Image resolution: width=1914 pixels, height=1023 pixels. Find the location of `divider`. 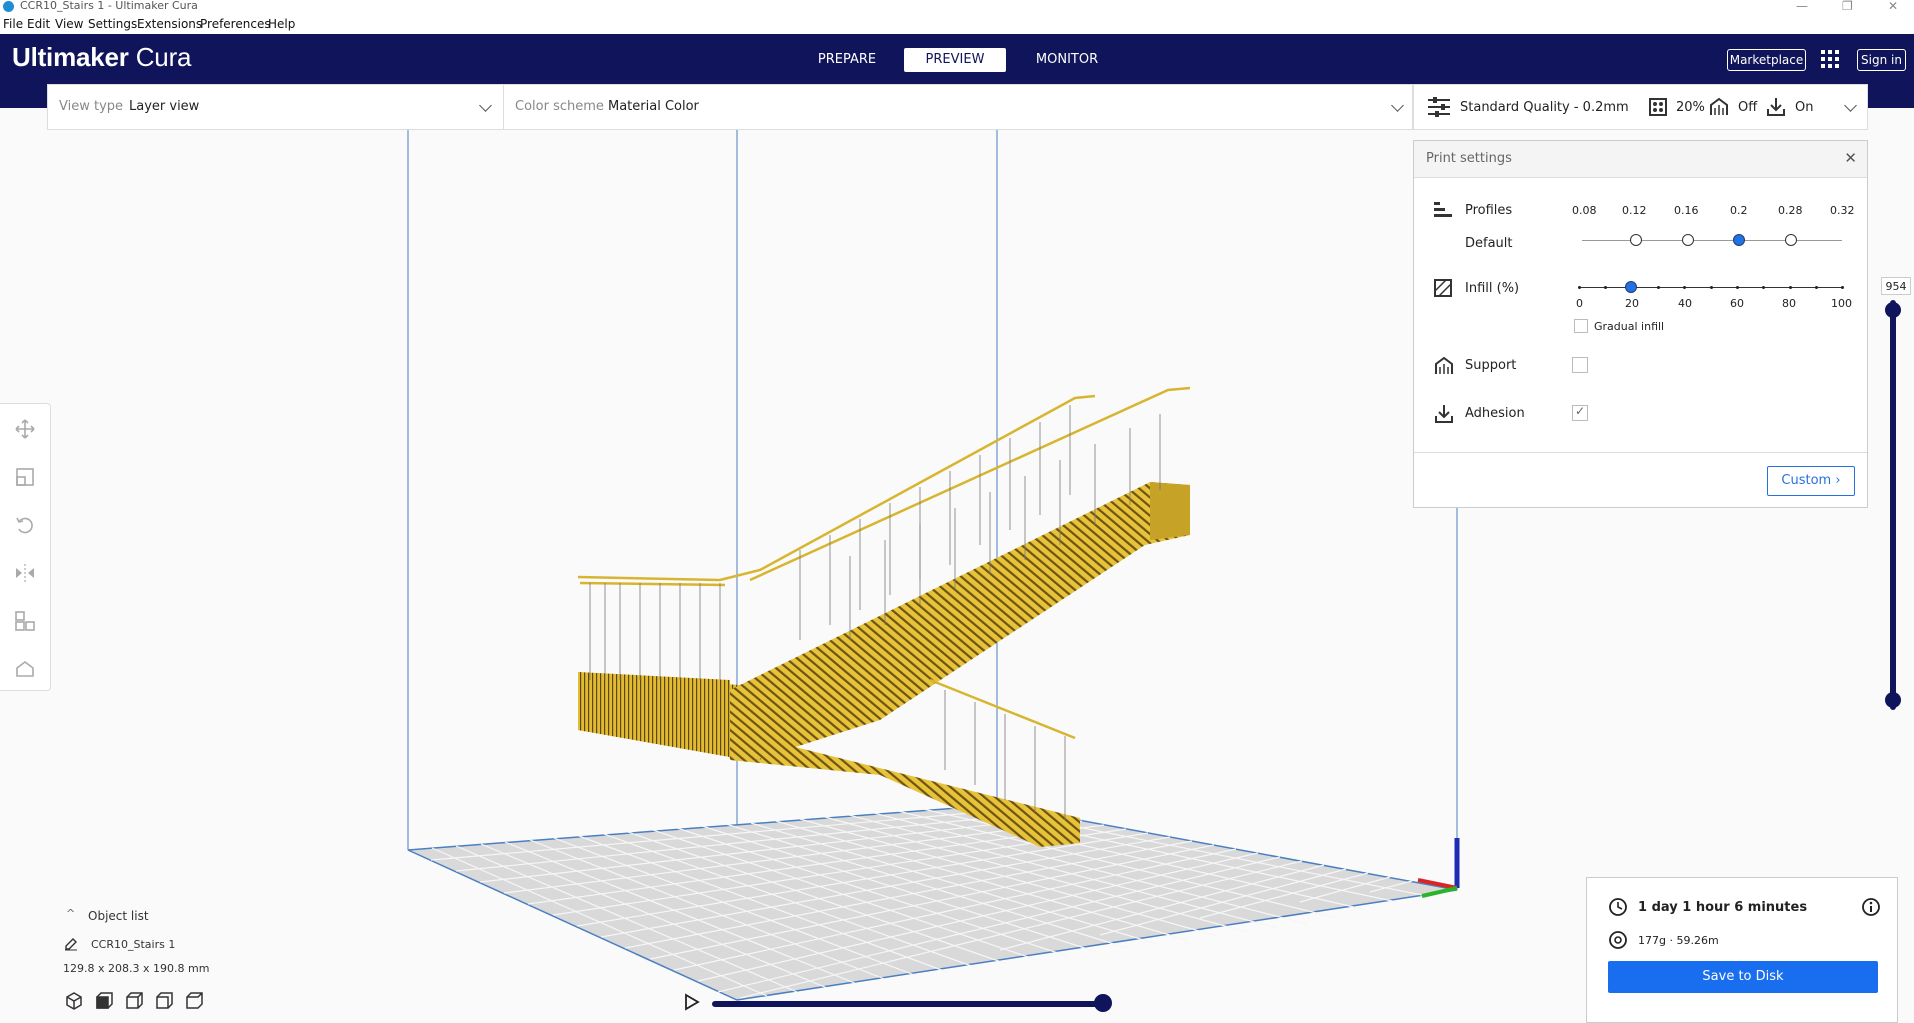

divider is located at coordinates (1640, 452).